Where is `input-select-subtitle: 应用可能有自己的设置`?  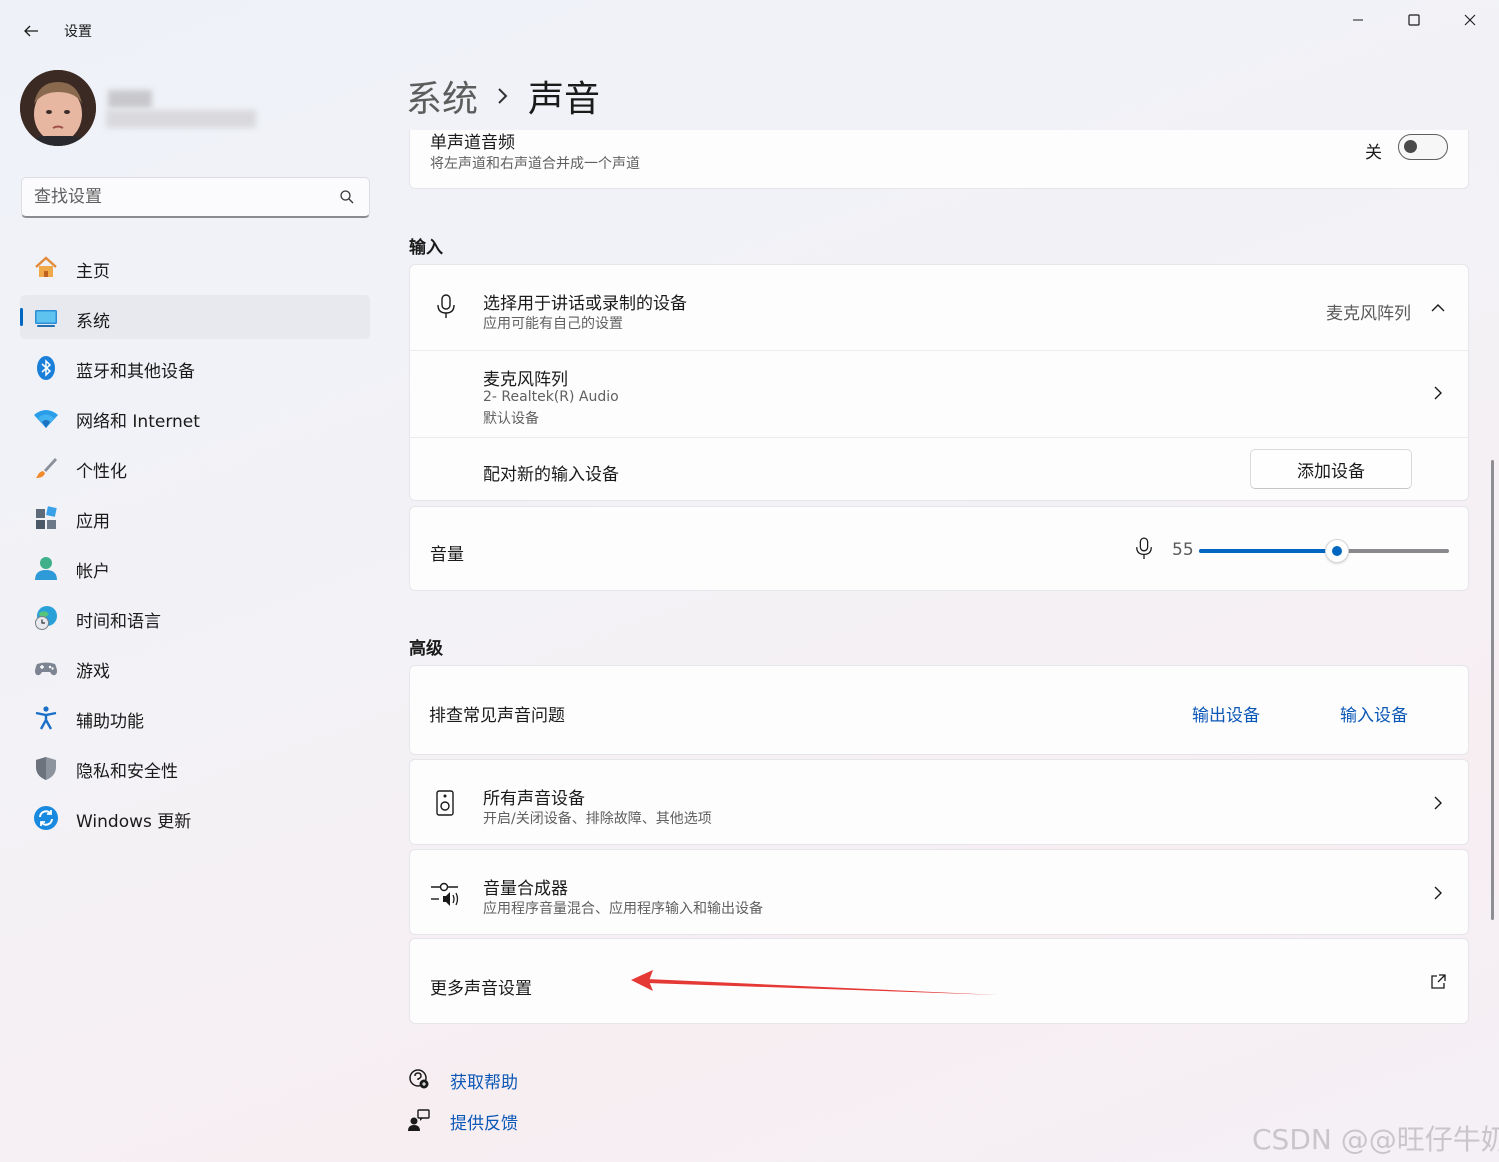 input-select-subtitle: 应用可能有自己的设置 is located at coordinates (553, 324).